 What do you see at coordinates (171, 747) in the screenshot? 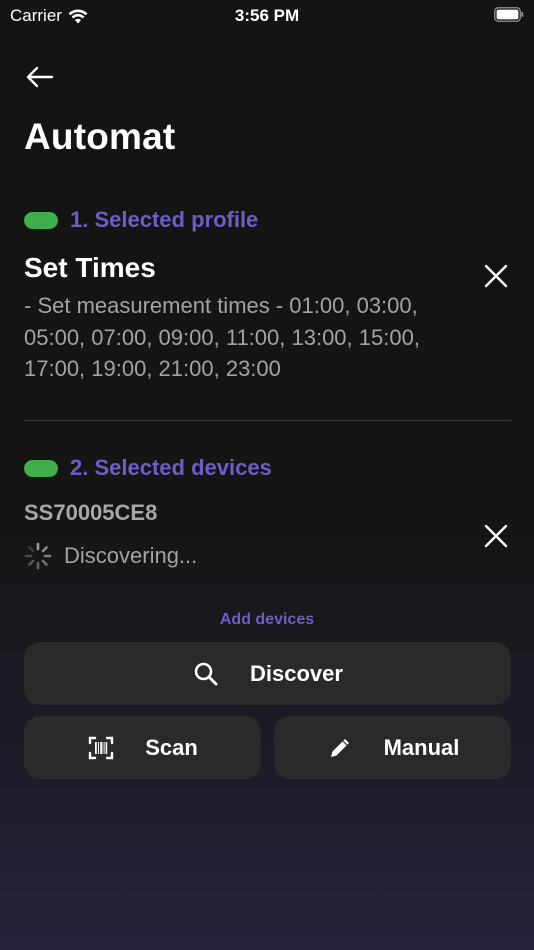
I see `scan-label: Scan` at bounding box center [171, 747].